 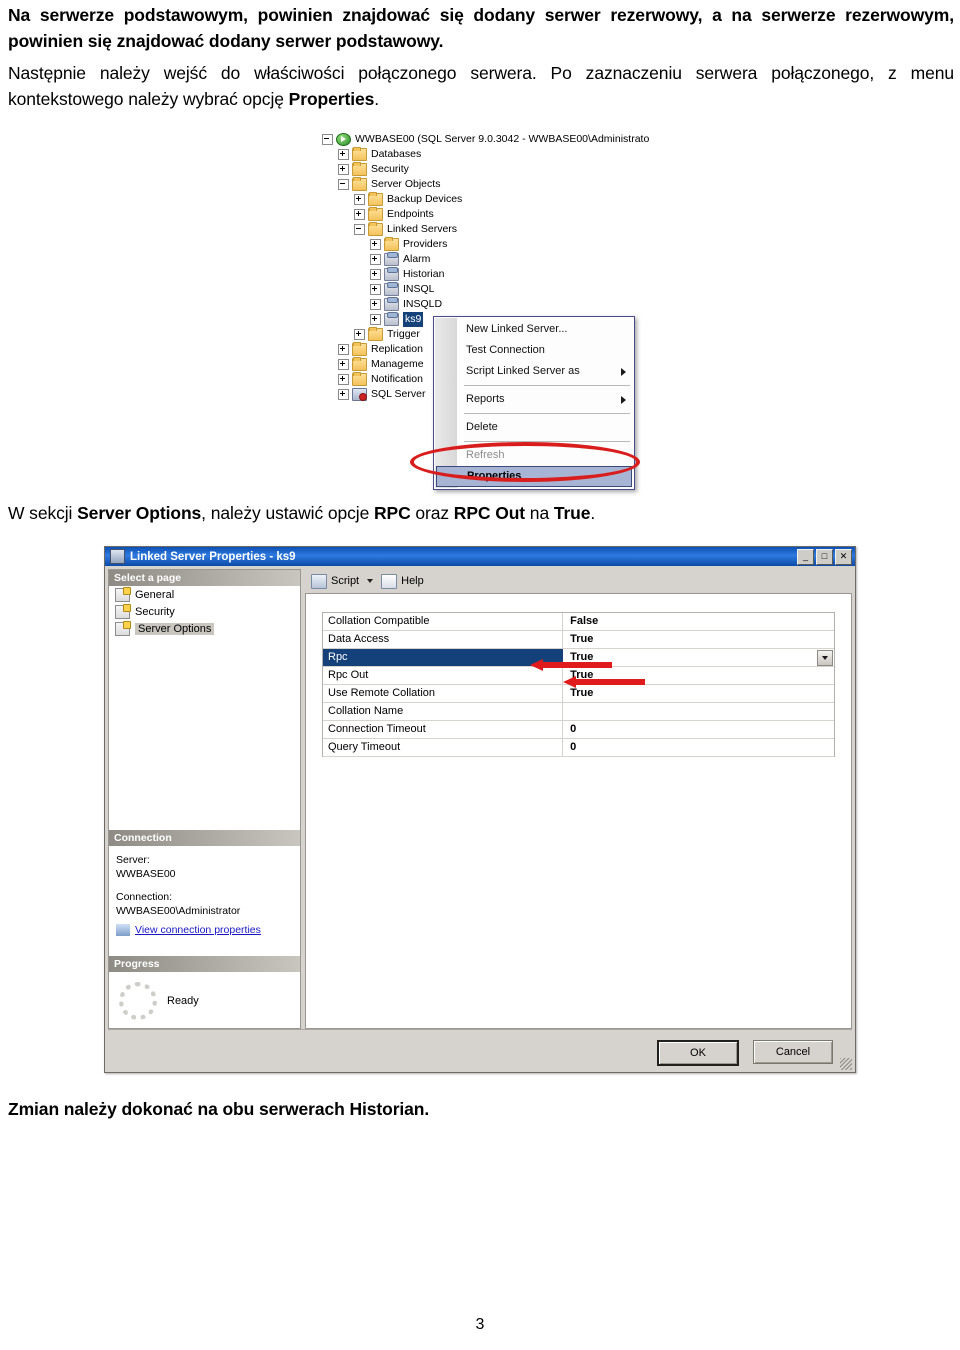 I want to click on page-item-security: Security, so click(x=204, y=611).